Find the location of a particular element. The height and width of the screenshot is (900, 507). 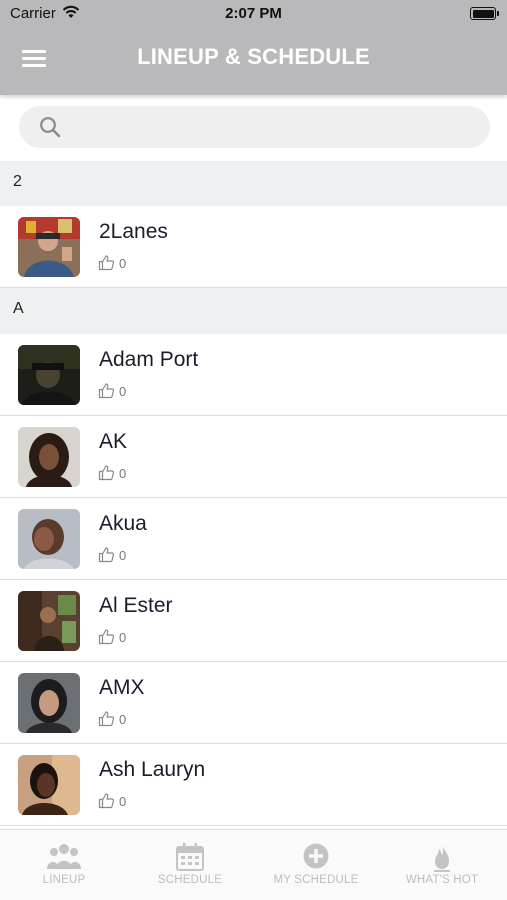

page-title: LINEUP & SCHEDULE is located at coordinates (253, 56).